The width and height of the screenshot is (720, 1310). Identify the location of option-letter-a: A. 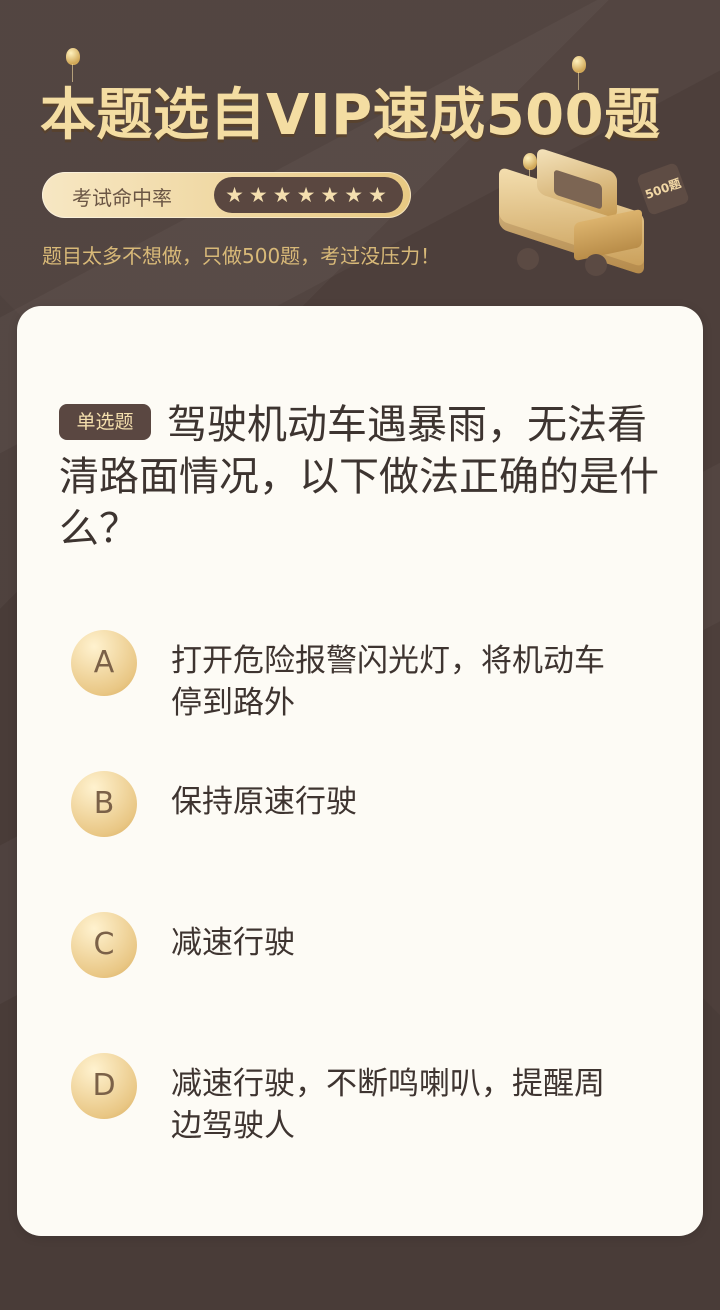
(104, 663).